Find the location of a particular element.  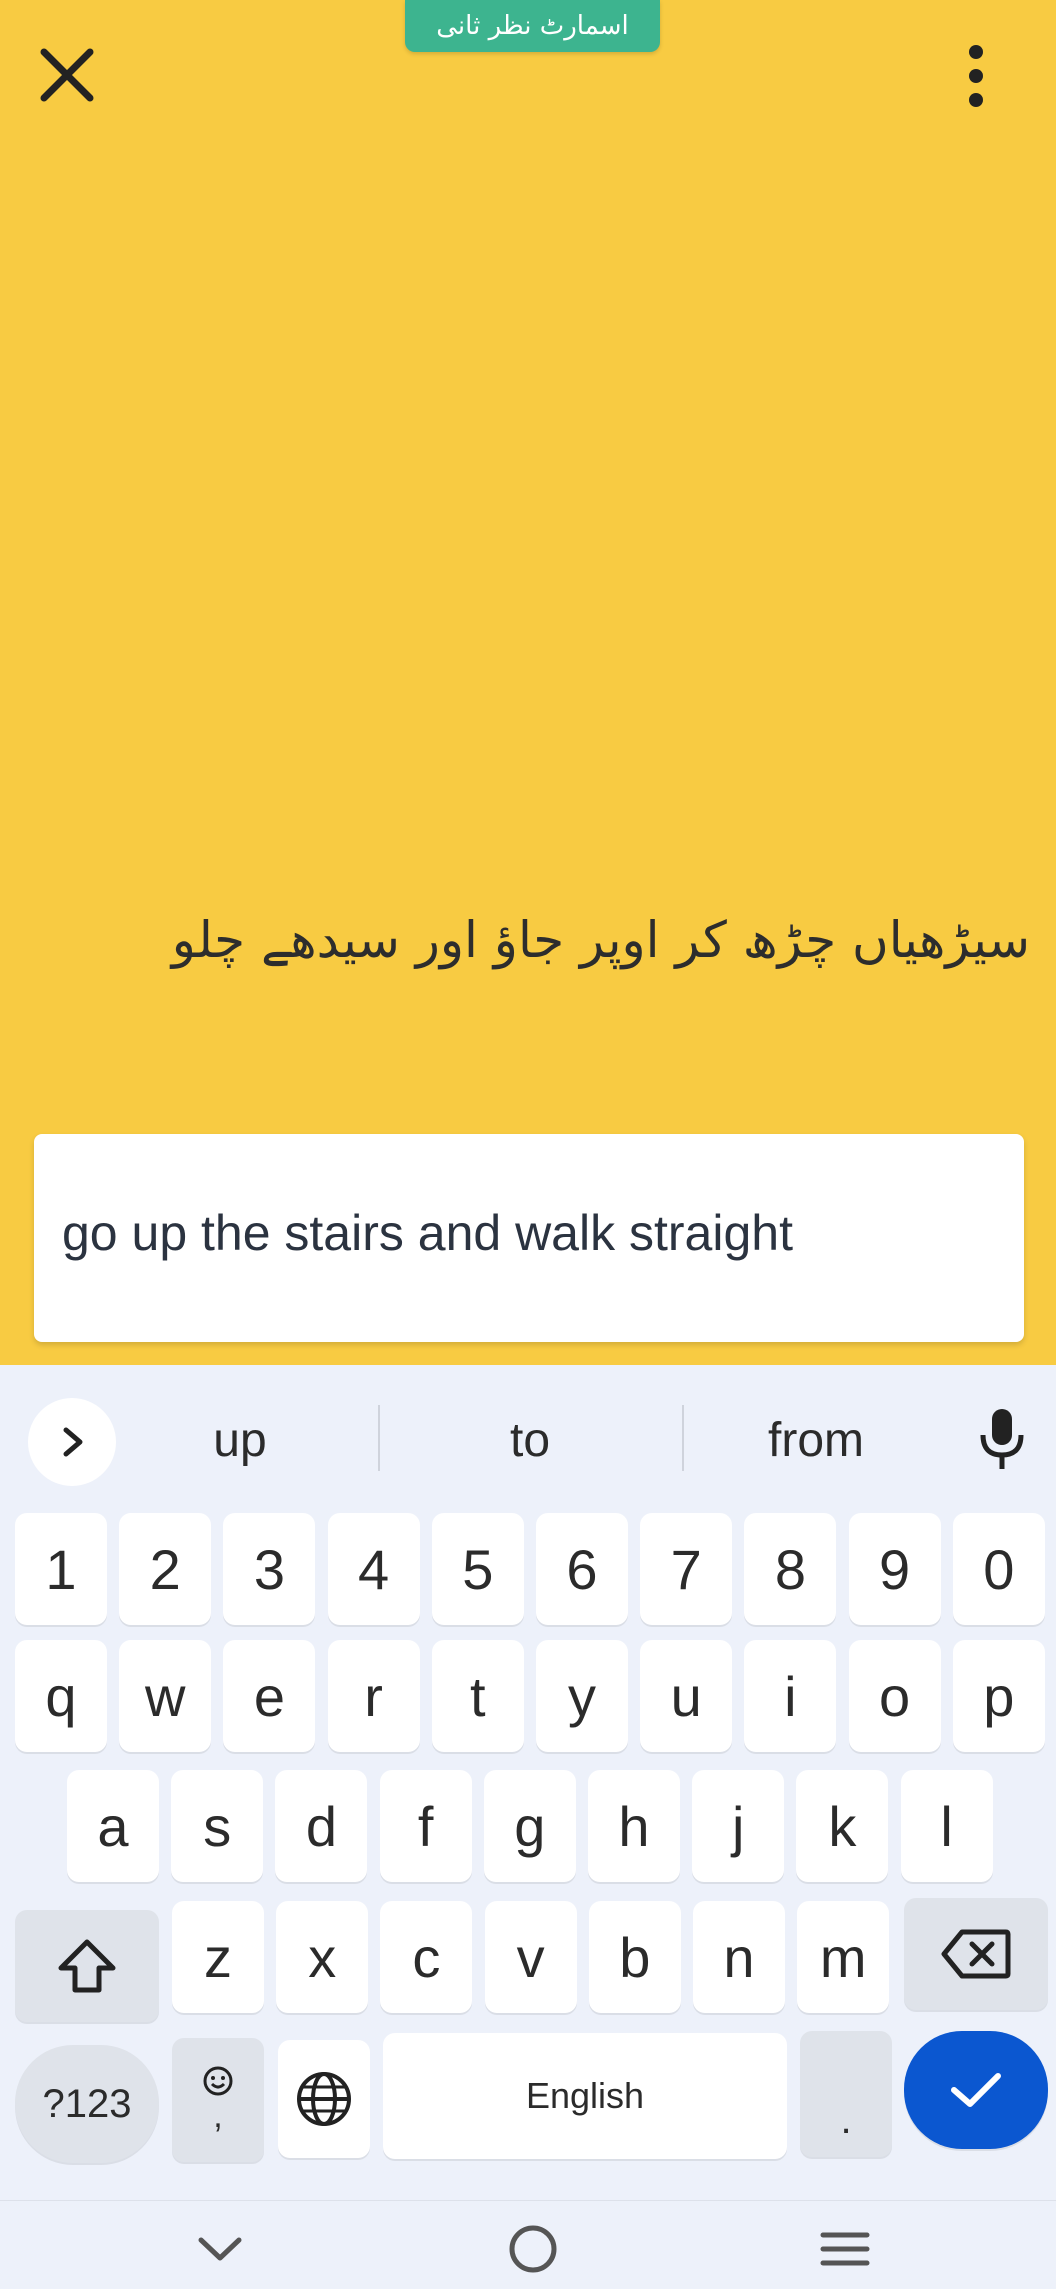

backspace-key is located at coordinates (976, 1954).